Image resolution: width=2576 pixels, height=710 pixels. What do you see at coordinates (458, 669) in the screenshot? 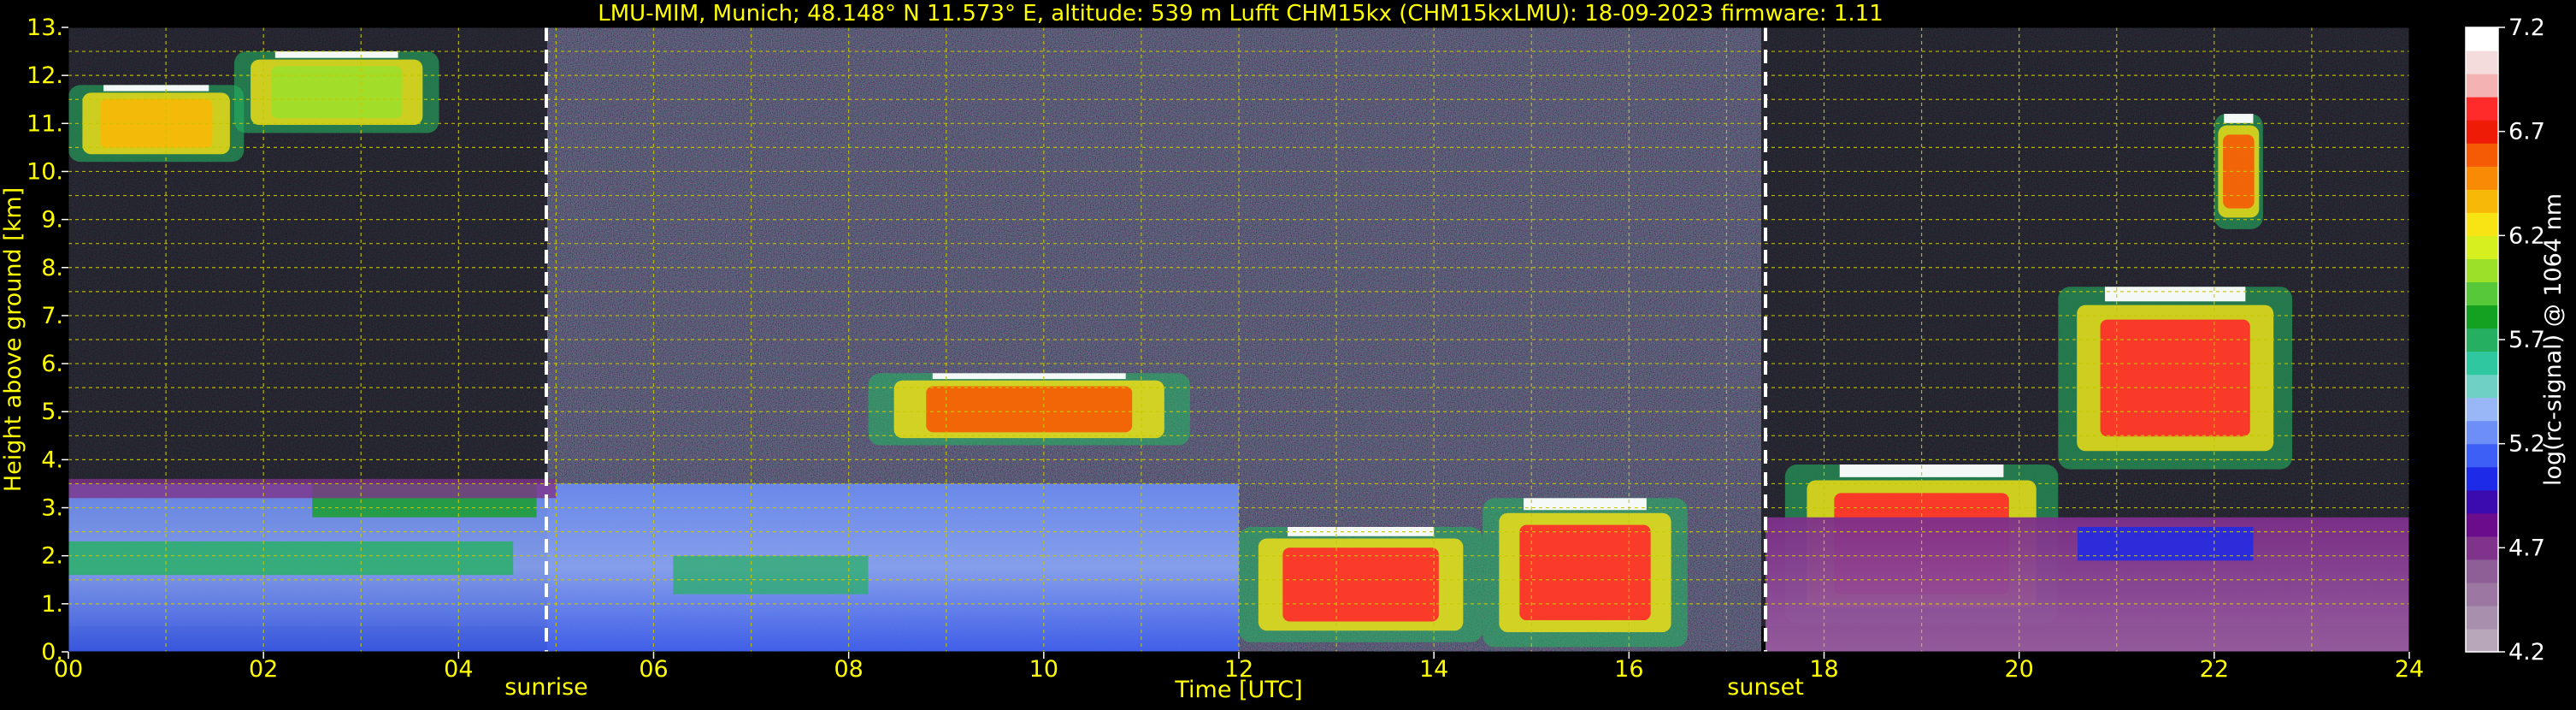
I see `x-tick-label: 04` at bounding box center [458, 669].